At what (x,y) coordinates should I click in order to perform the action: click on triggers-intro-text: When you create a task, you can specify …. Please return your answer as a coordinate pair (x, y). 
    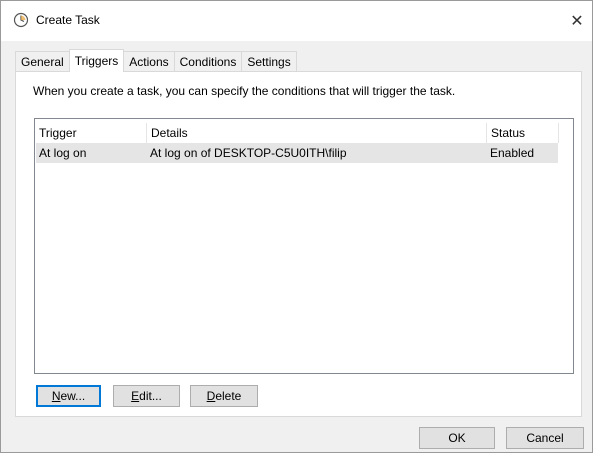
    Looking at the image, I should click on (244, 91).